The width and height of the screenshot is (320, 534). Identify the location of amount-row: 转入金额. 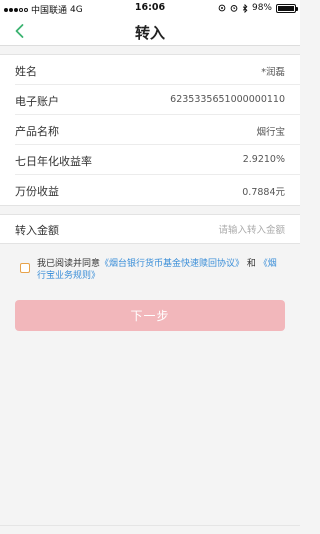
(150, 229).